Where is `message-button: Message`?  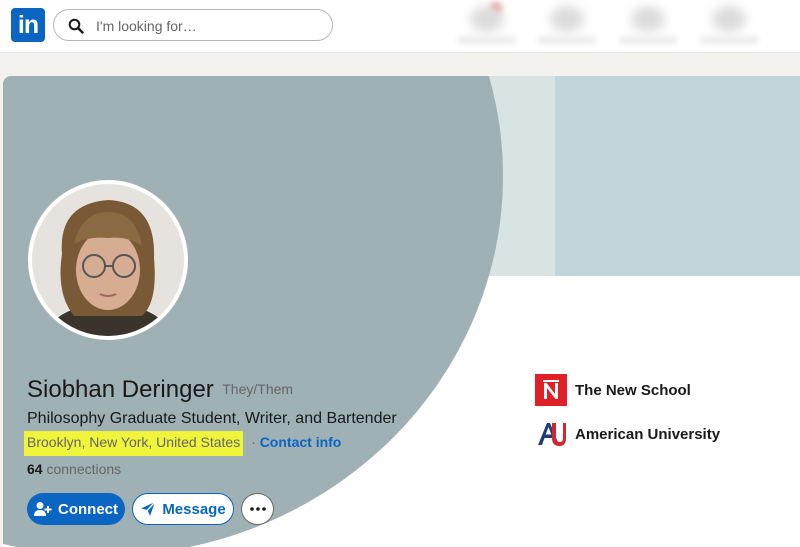 message-button: Message is located at coordinates (183, 509).